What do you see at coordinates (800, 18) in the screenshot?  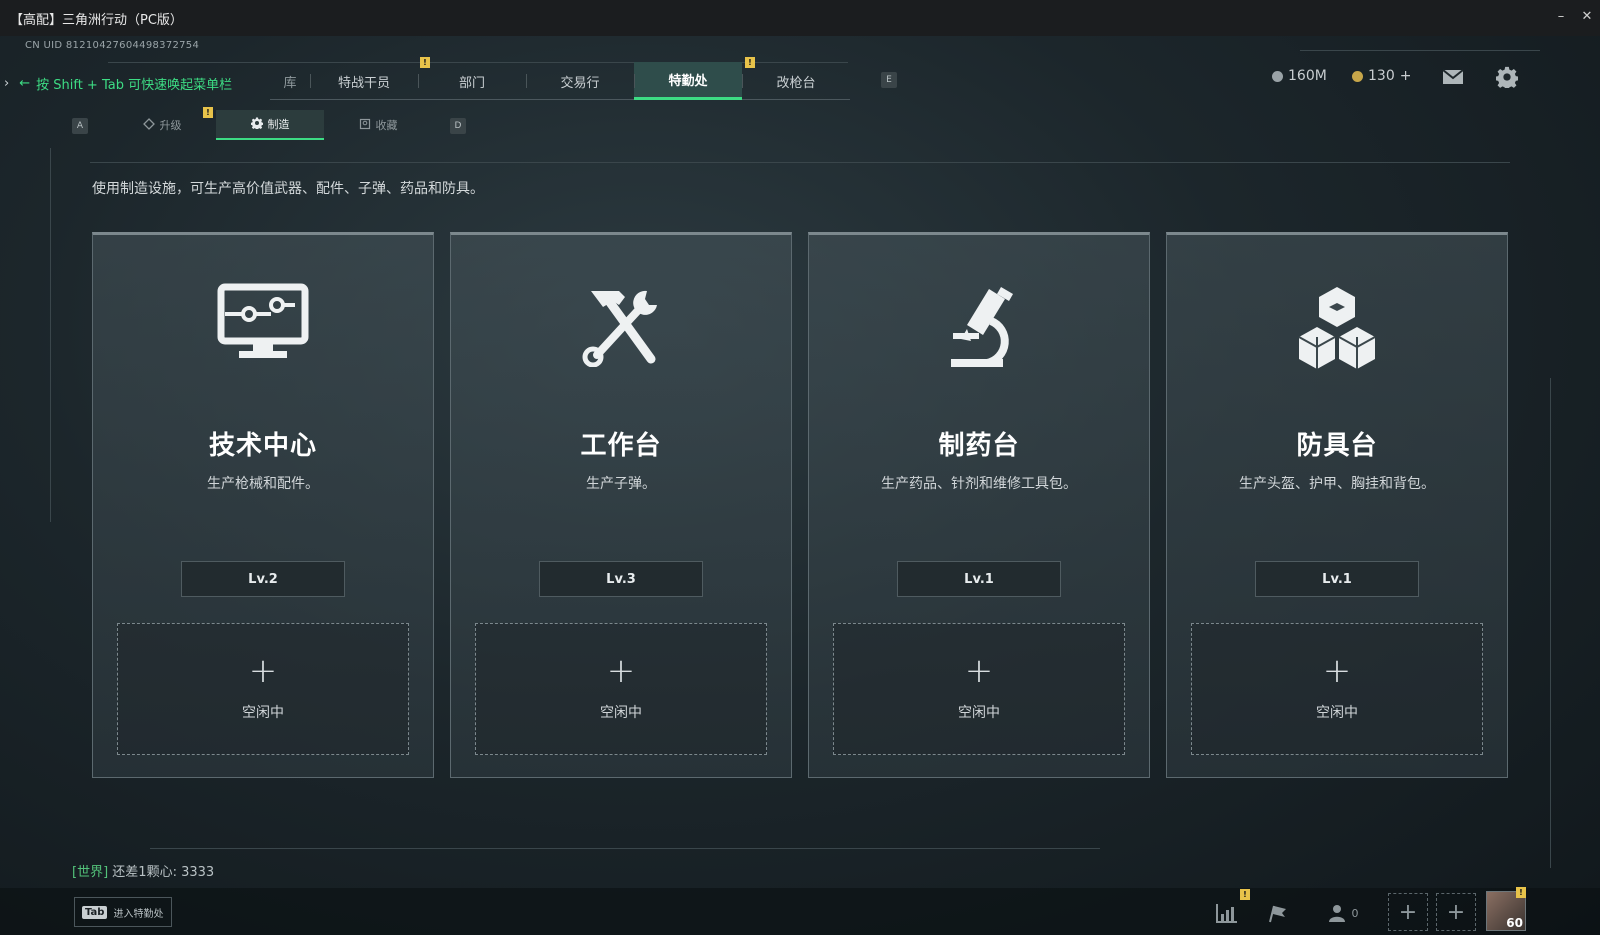 I see `window-title-bar: 【高配】三角洲行动（PC版） – ✕` at bounding box center [800, 18].